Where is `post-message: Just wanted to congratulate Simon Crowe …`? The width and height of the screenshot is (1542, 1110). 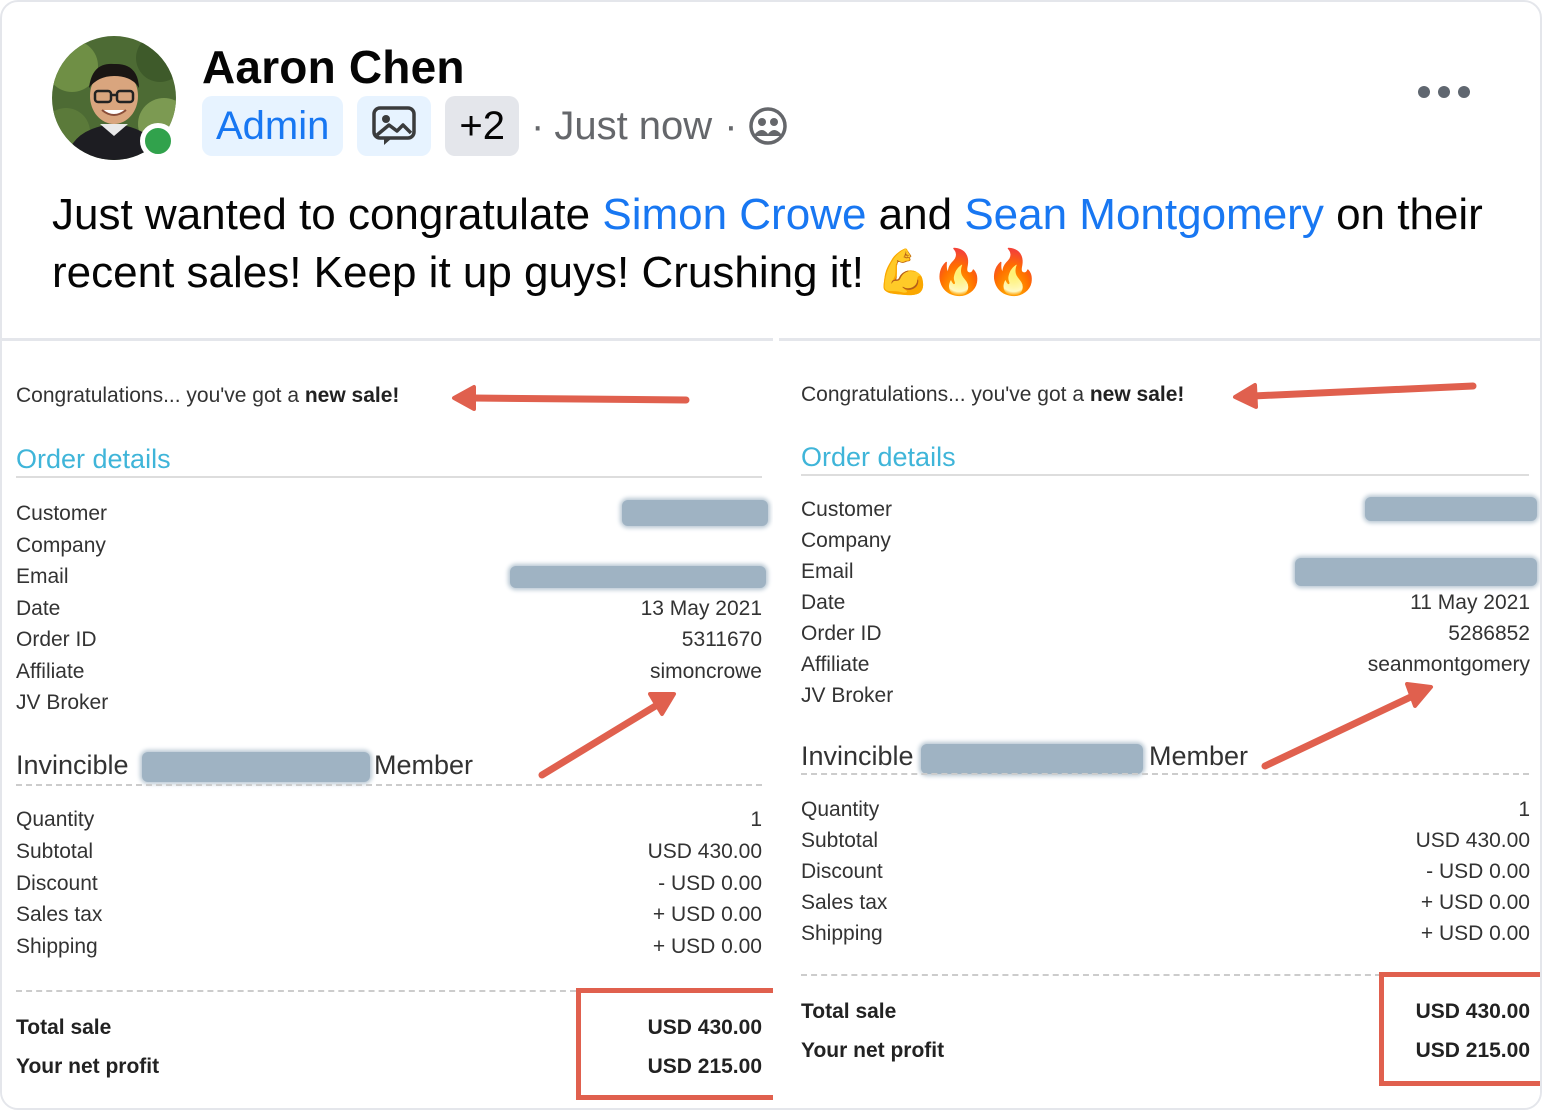
post-message: Just wanted to congratulate Simon Crowe … is located at coordinates (782, 244).